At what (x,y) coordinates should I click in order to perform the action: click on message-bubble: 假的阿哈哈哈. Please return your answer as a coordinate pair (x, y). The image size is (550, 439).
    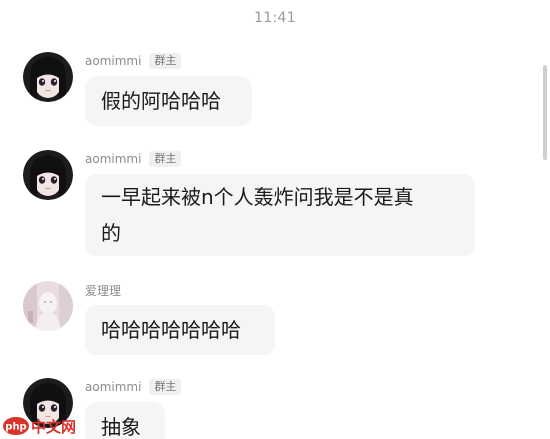
    Looking at the image, I should click on (168, 101).